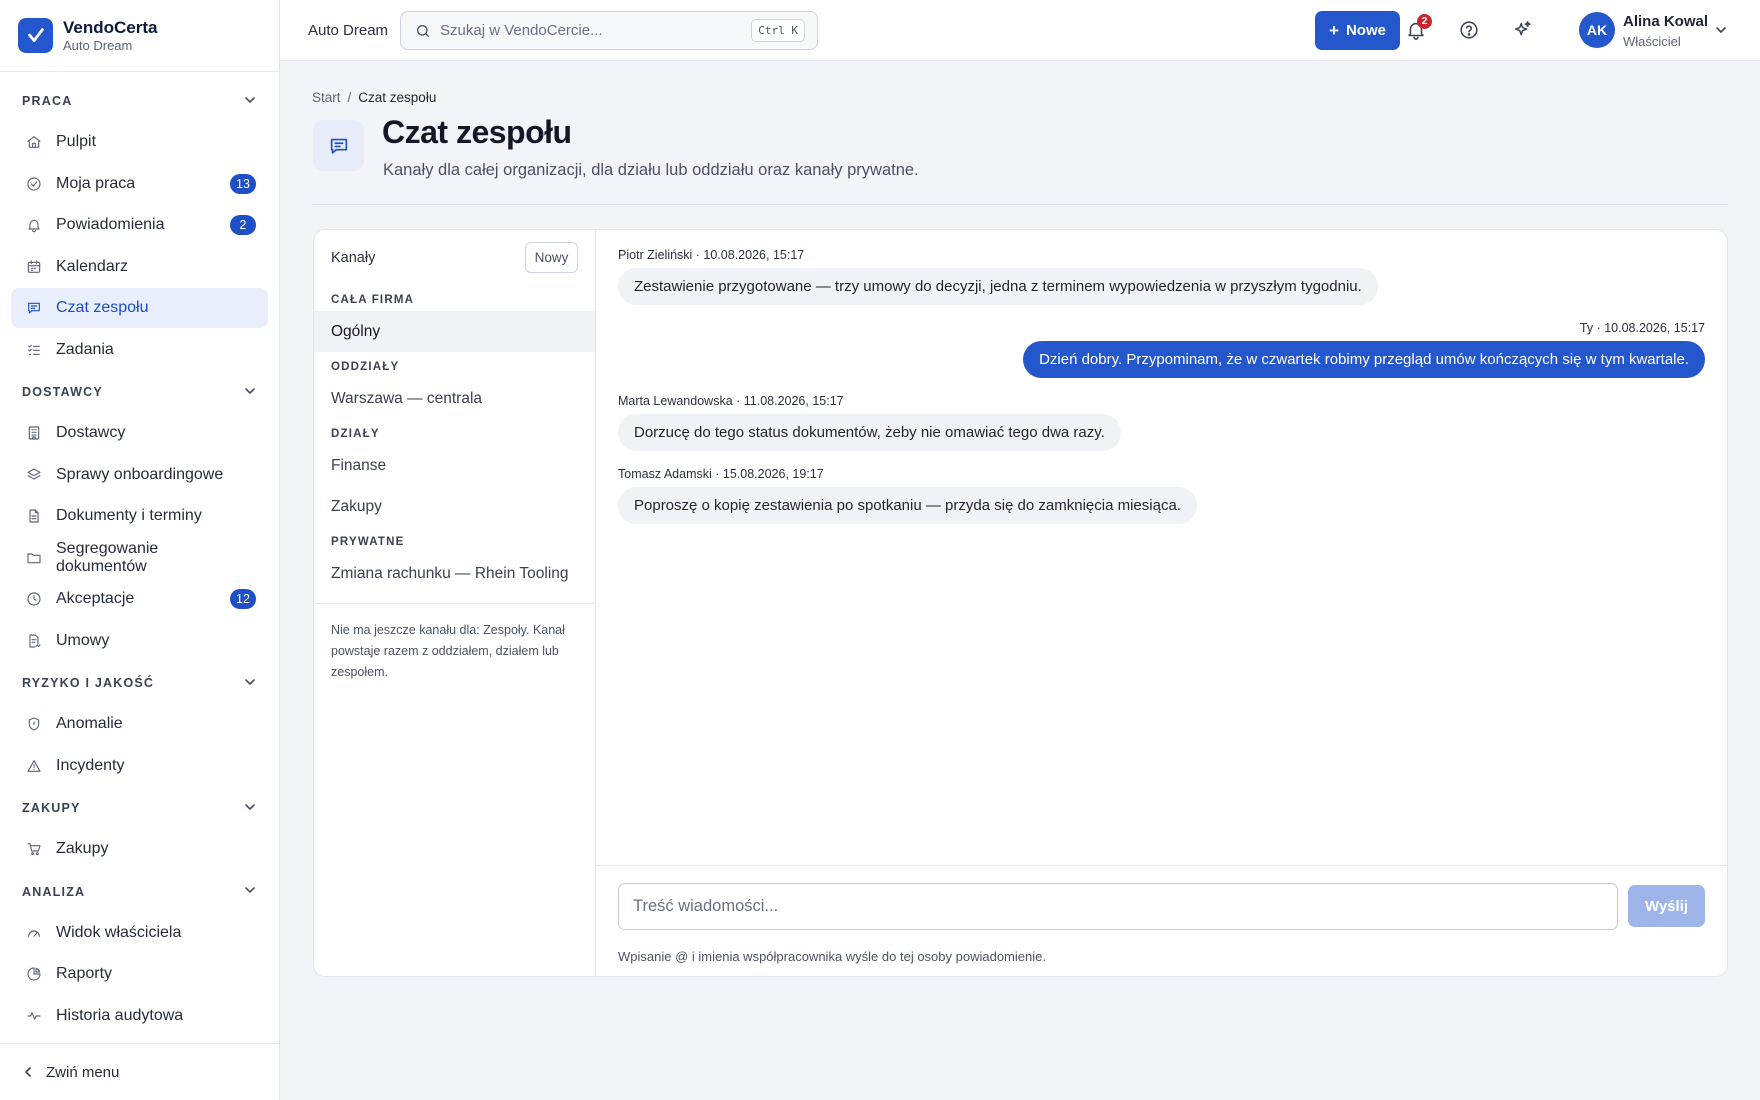  What do you see at coordinates (139, 1071) in the screenshot?
I see `collapse-menu-button: Zwiń menu` at bounding box center [139, 1071].